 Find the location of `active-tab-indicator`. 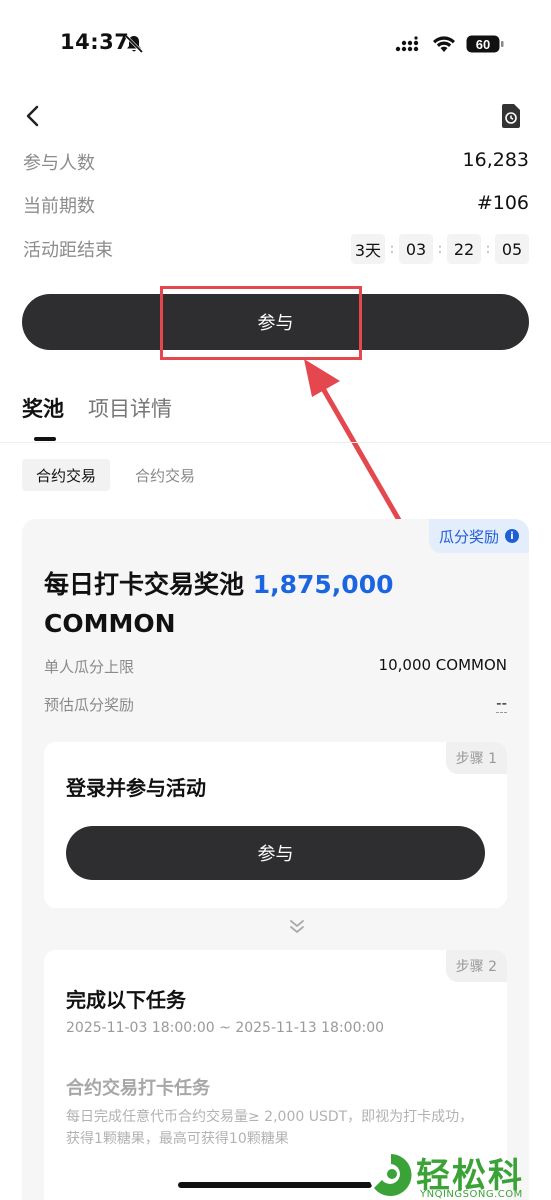

active-tab-indicator is located at coordinates (45, 439).